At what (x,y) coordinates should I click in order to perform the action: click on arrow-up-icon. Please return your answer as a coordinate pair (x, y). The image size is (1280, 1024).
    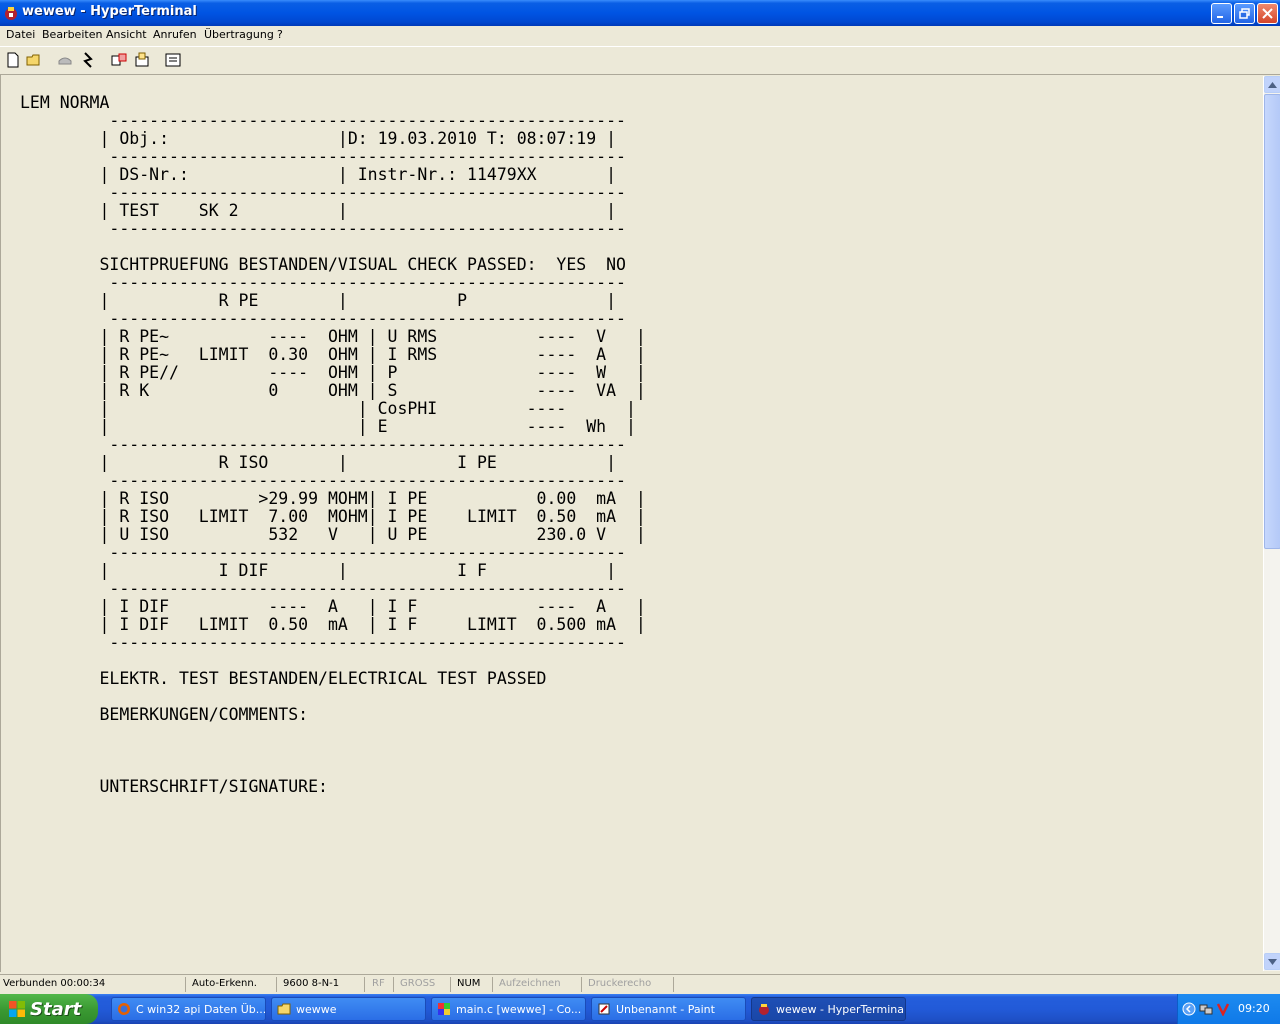
    Looking at the image, I should click on (1272, 84).